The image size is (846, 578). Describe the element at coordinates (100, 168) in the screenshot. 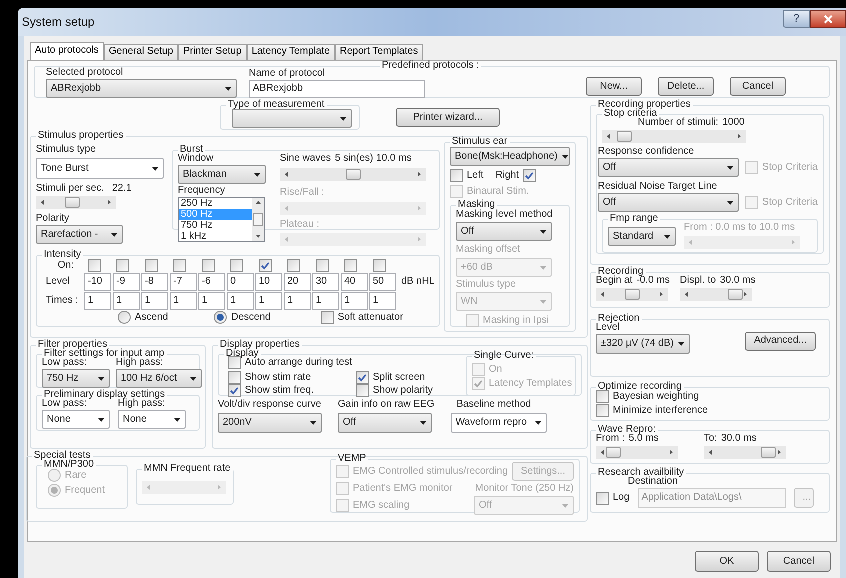

I see `dropdown: Tone Burst` at that location.